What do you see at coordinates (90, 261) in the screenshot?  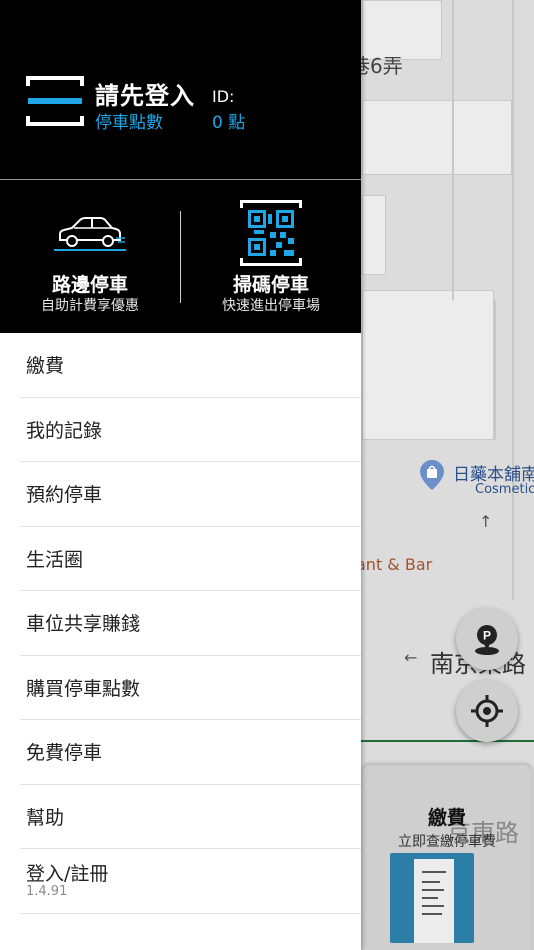 I see `street-parking-button: 路邊停車 自助計費享優惠` at bounding box center [90, 261].